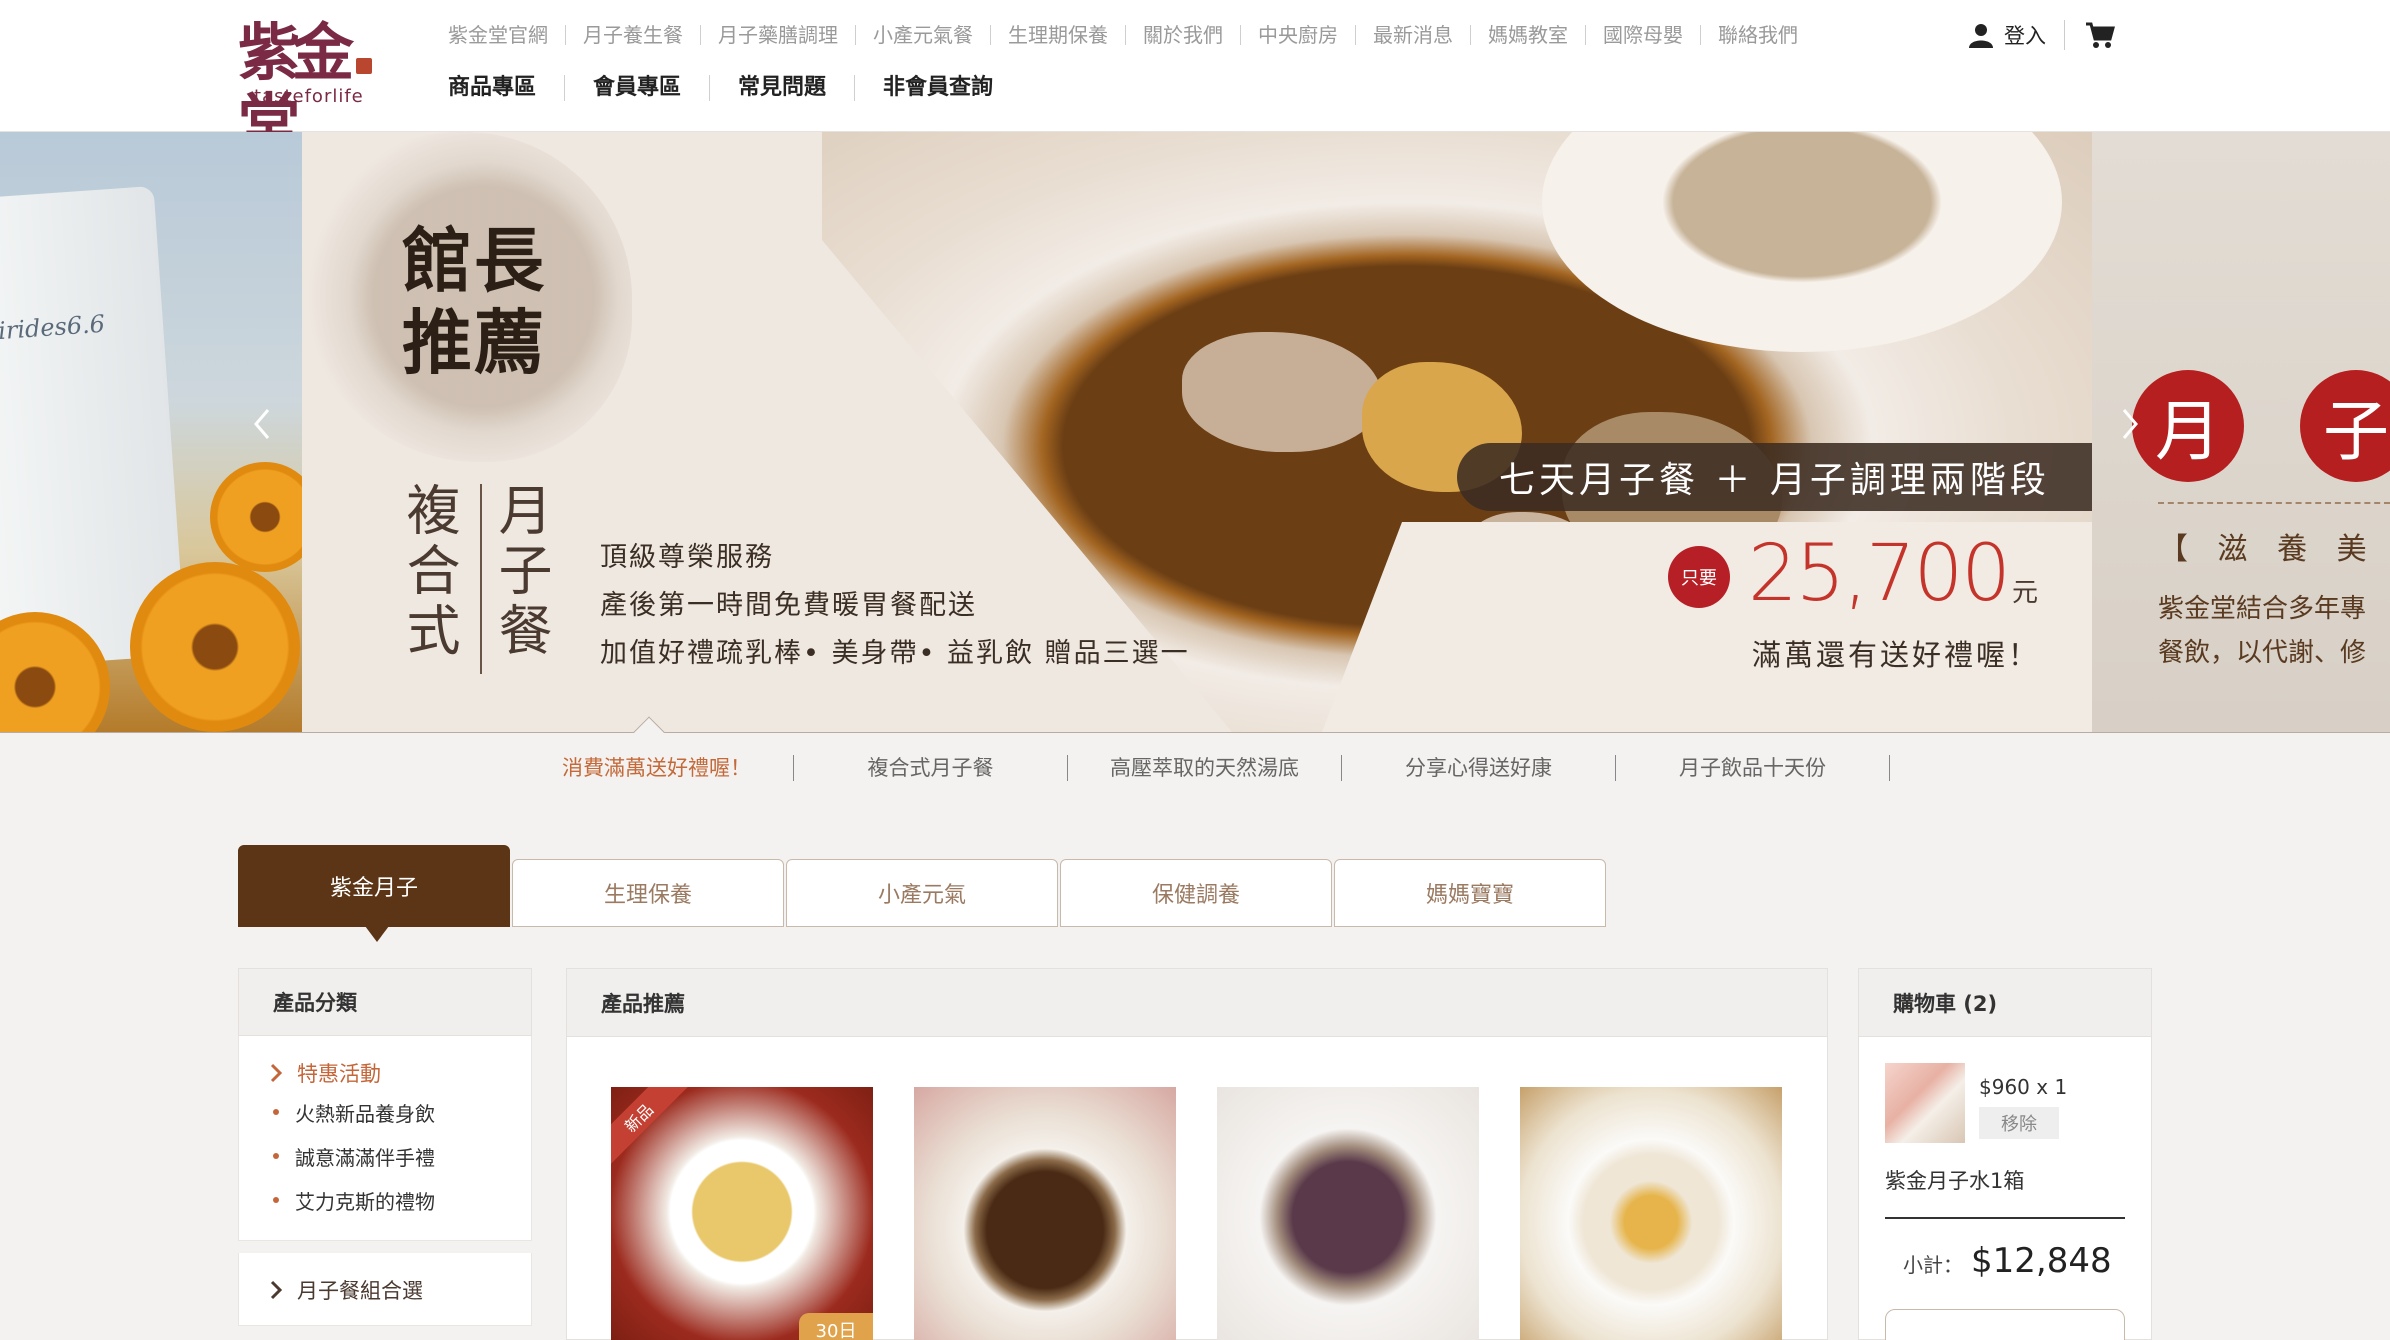 This screenshot has height=1340, width=2390. I want to click on logo-text: tasteforlife, so click(309, 96).